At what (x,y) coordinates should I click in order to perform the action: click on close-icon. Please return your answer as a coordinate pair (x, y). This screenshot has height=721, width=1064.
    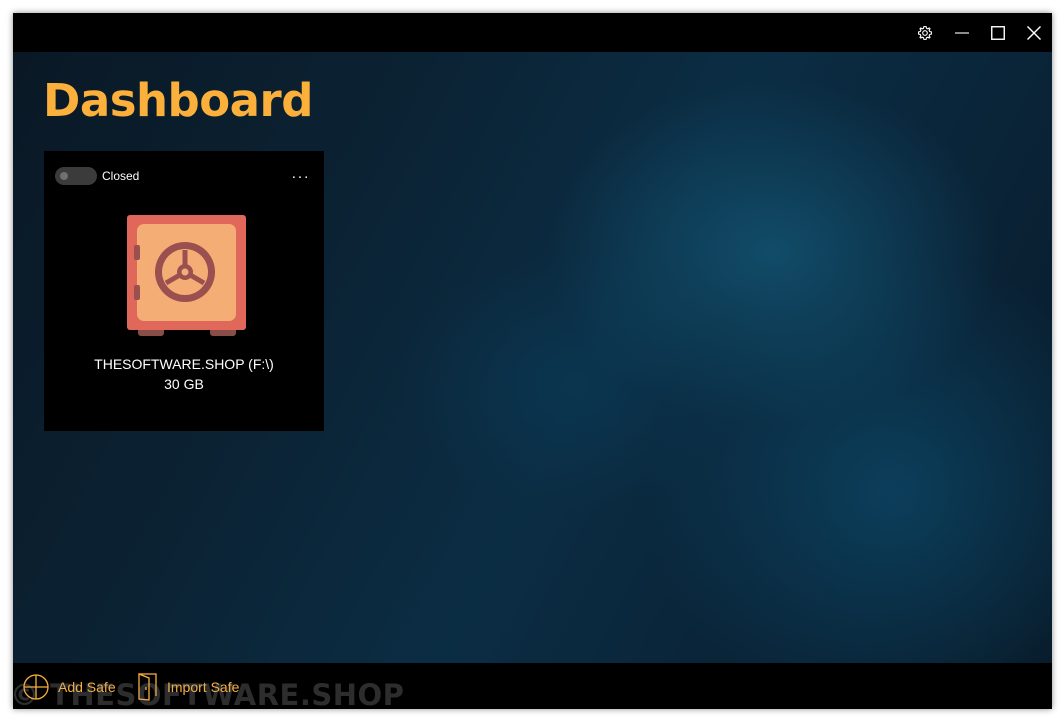
    Looking at the image, I should click on (1034, 32).